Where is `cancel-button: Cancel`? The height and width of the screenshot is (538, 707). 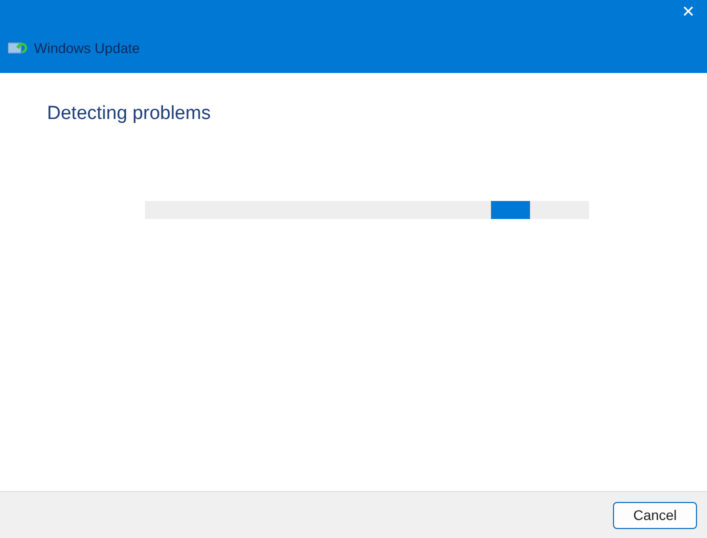
cancel-button: Cancel is located at coordinates (655, 515).